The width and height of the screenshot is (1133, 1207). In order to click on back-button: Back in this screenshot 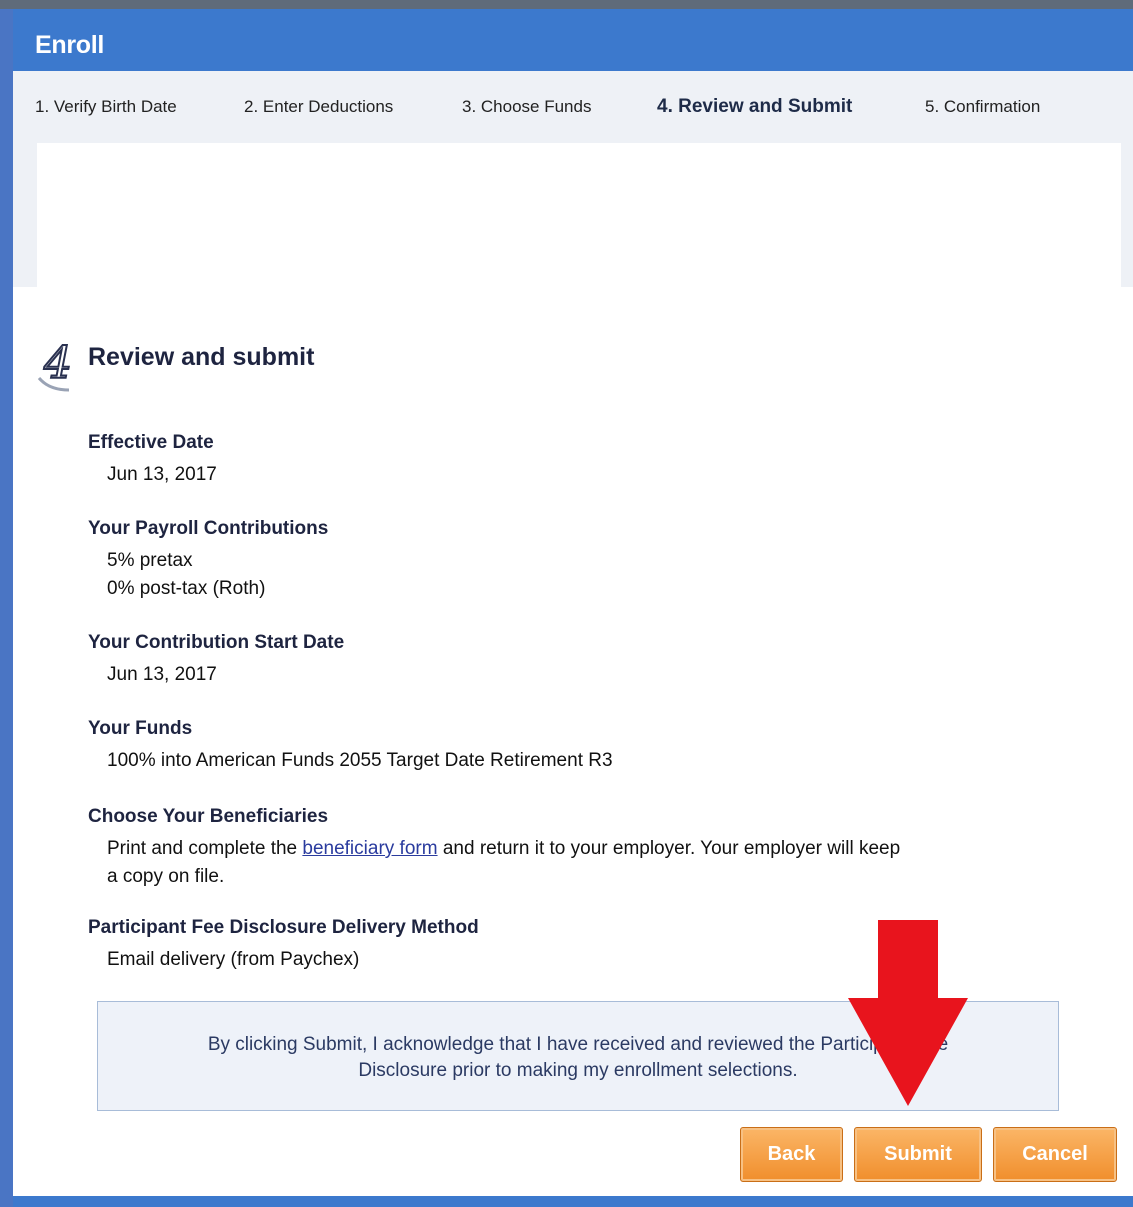, I will do `click(791, 1154)`.